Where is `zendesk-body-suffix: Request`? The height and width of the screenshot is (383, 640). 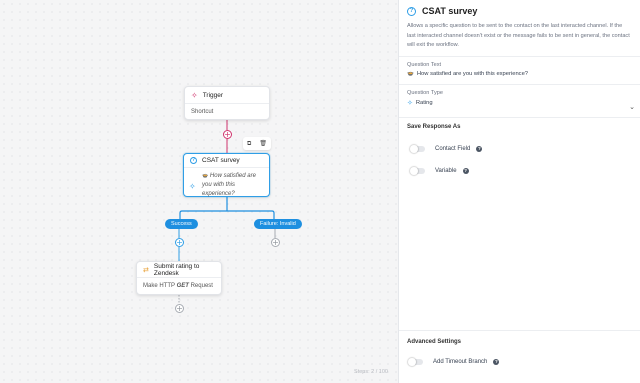 zendesk-body-suffix: Request is located at coordinates (201, 286).